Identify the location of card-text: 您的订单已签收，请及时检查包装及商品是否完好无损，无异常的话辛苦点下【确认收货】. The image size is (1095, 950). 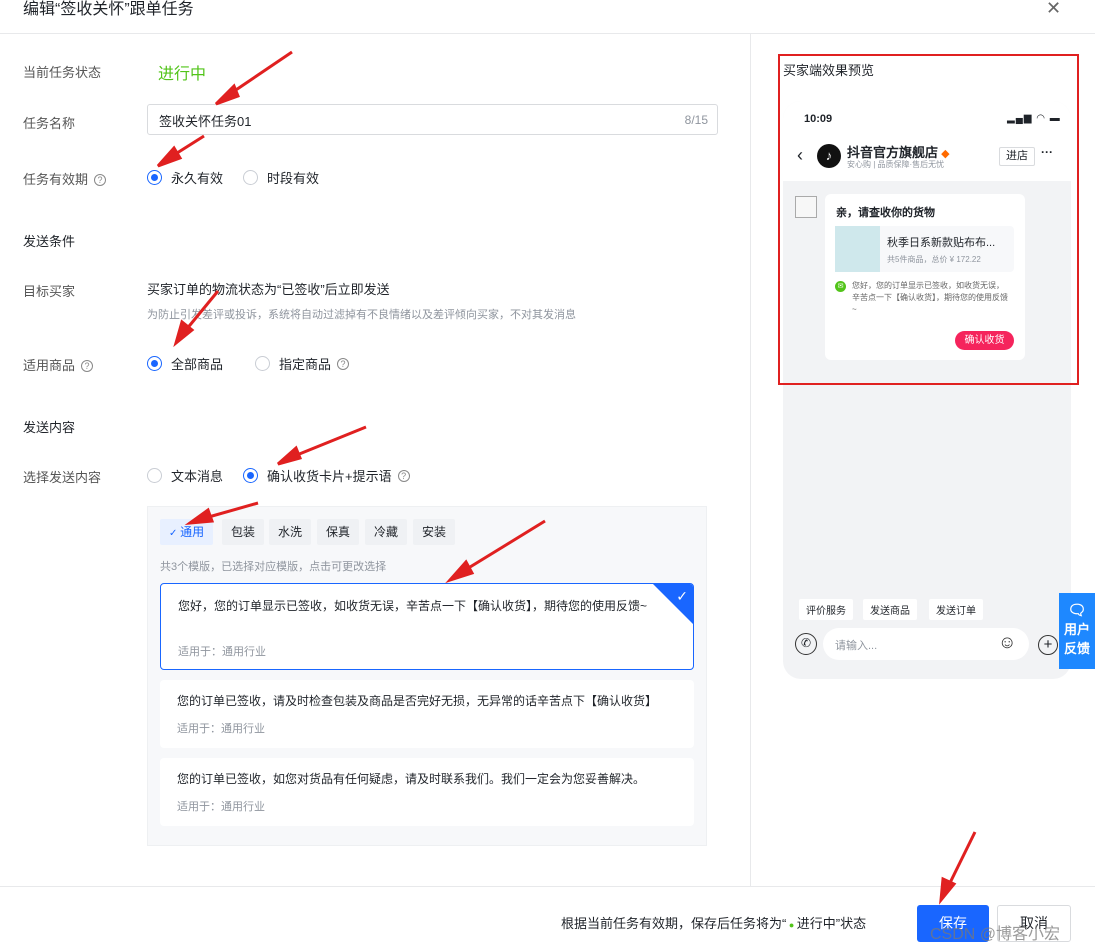
(417, 701).